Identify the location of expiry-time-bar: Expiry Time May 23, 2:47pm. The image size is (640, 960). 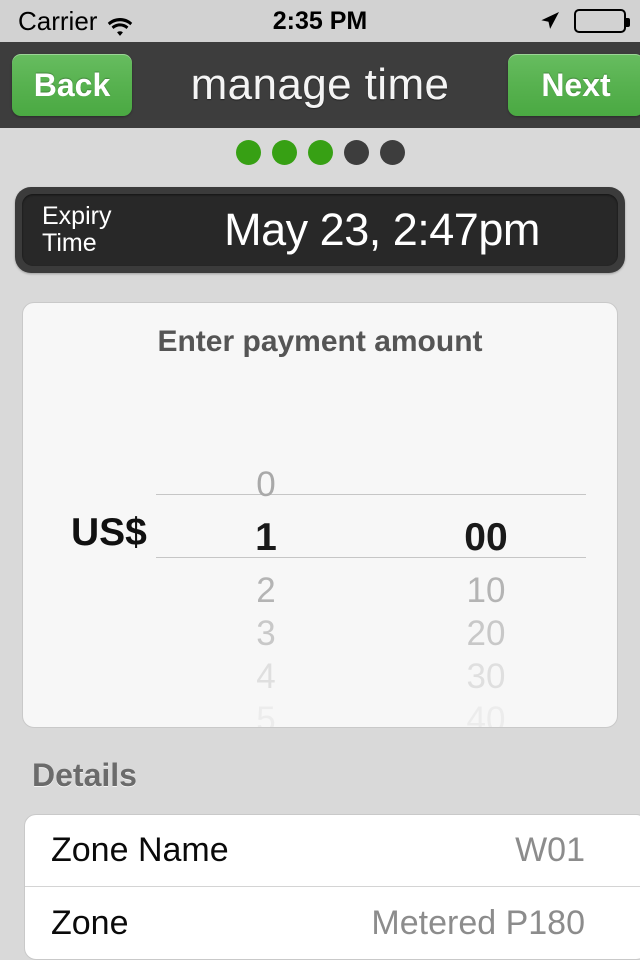
(320, 230).